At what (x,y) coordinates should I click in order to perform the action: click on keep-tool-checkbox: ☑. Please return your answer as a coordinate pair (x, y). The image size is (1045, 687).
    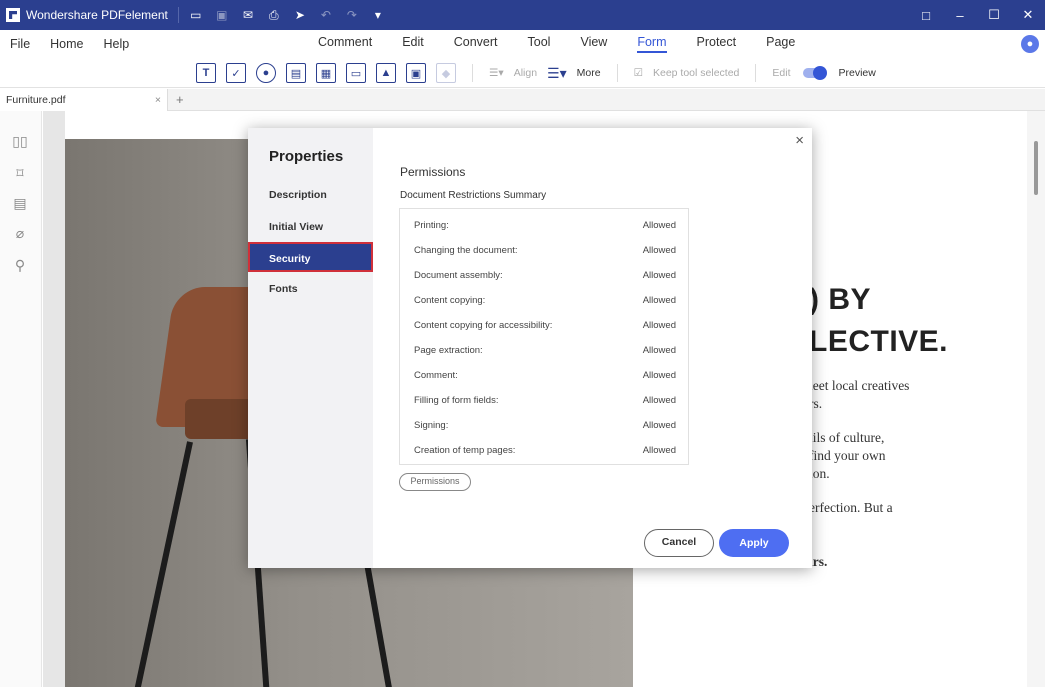
    Looking at the image, I should click on (638, 73).